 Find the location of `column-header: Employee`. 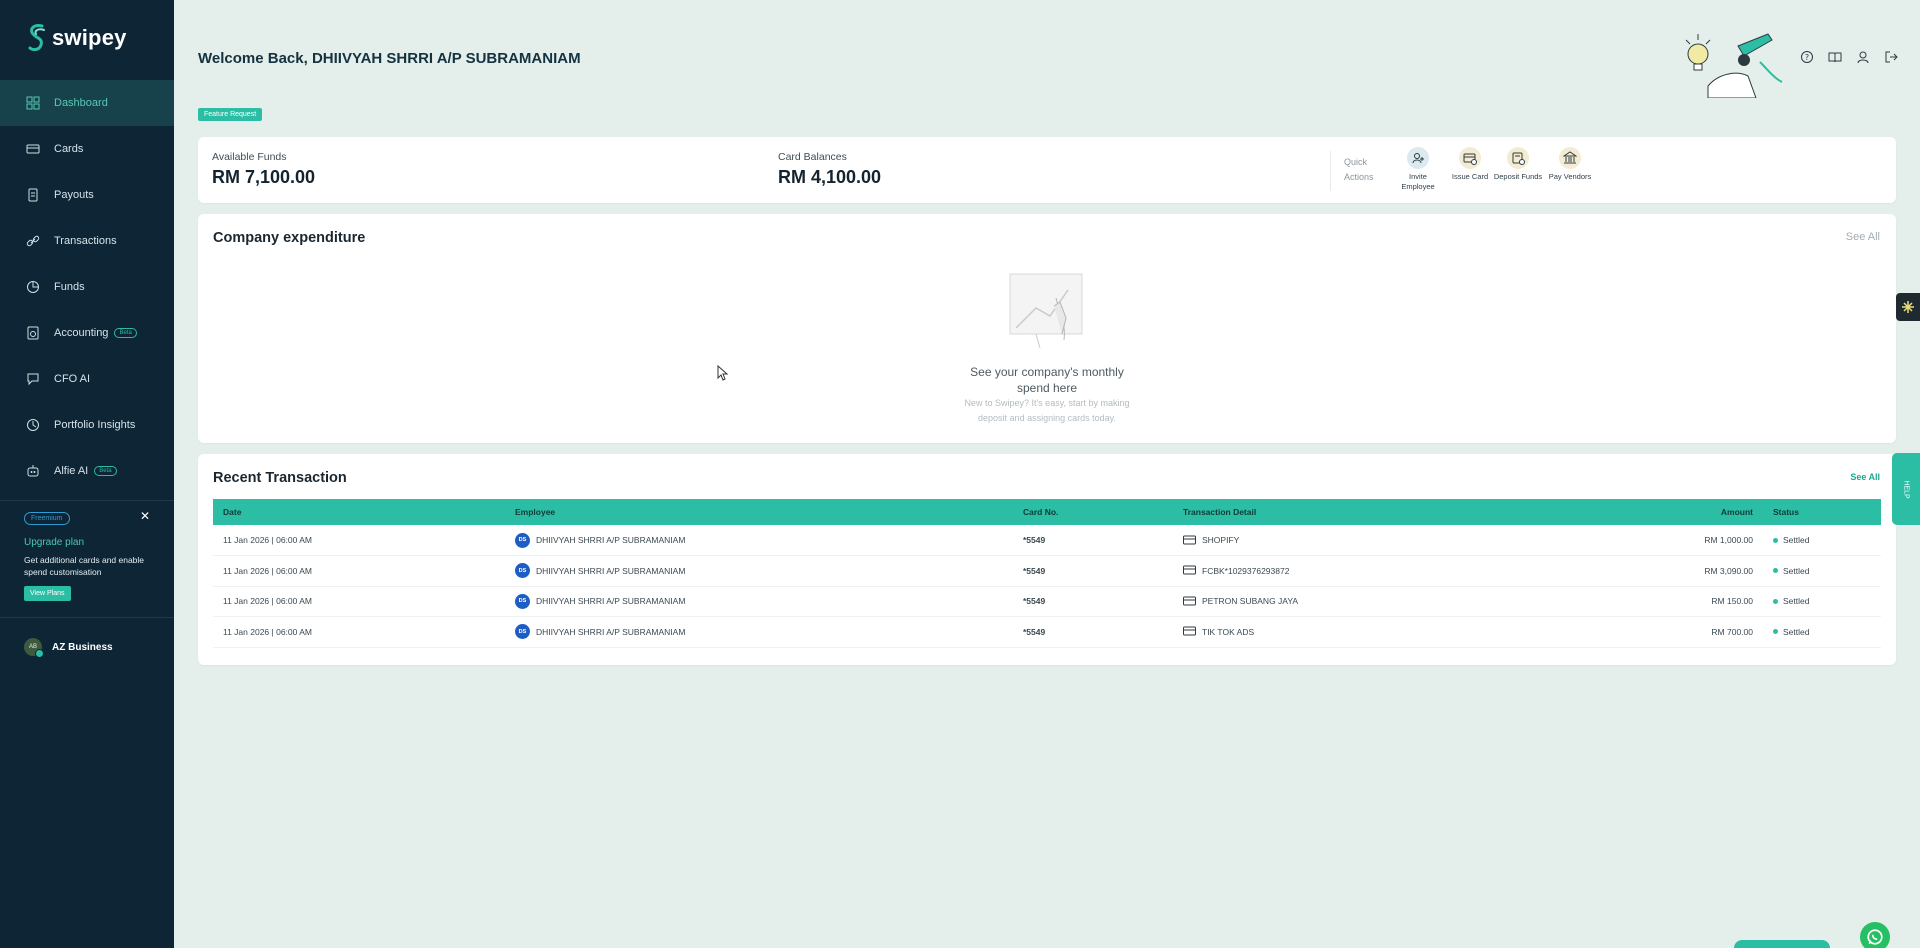

column-header: Employee is located at coordinates (759, 512).